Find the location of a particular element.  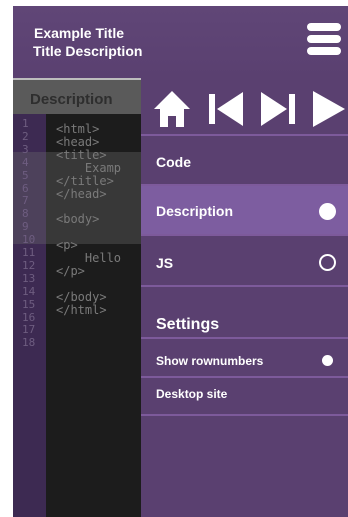

line-number: 5 is located at coordinates (25, 175).